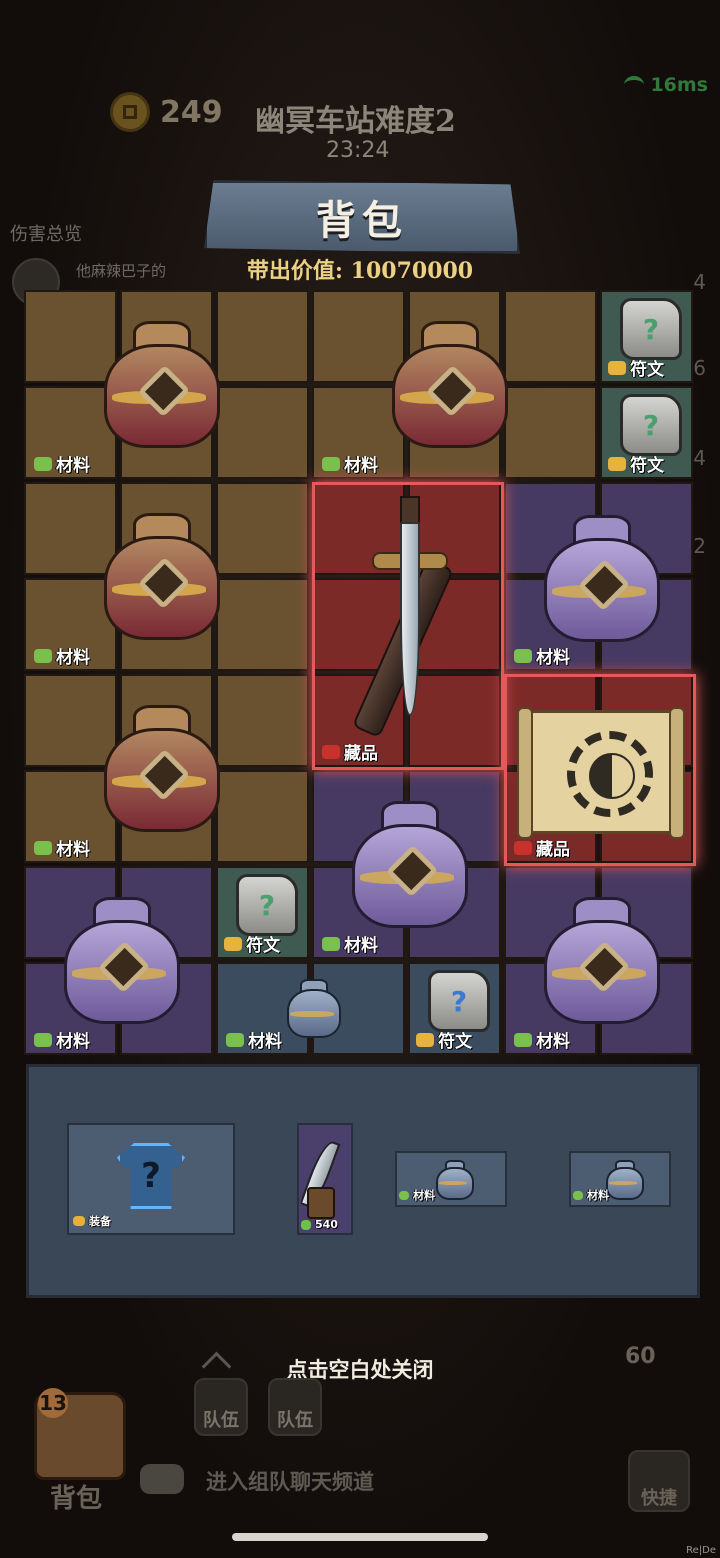 This screenshot has width=720, height=1558. What do you see at coordinates (79, 1221) in the screenshot?
I see `equipment-tag-icon` at bounding box center [79, 1221].